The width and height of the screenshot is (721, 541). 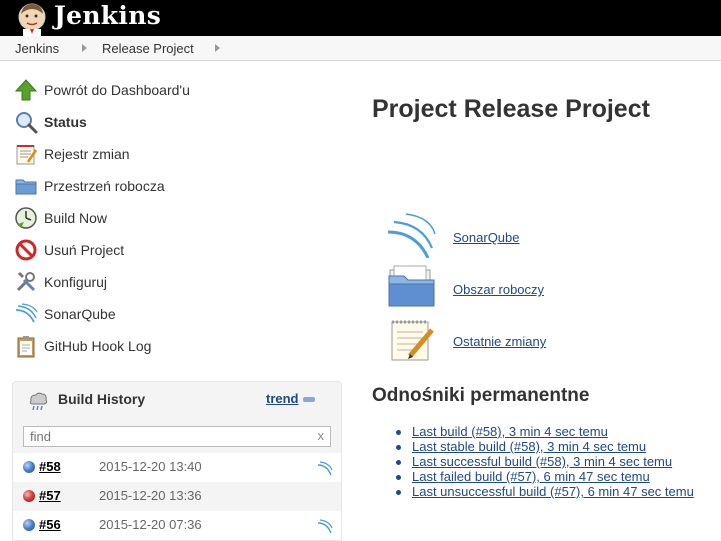 I want to click on build-search-box: x, so click(x=177, y=436).